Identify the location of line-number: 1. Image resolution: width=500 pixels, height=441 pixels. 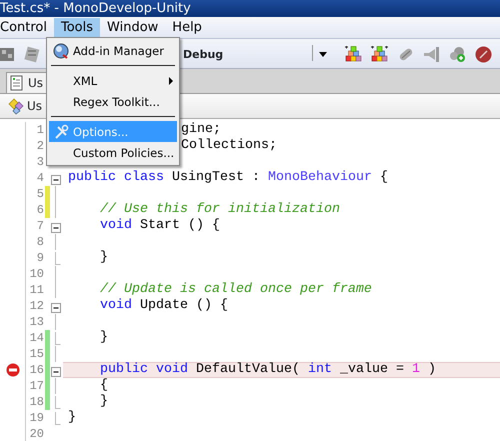
(40, 130).